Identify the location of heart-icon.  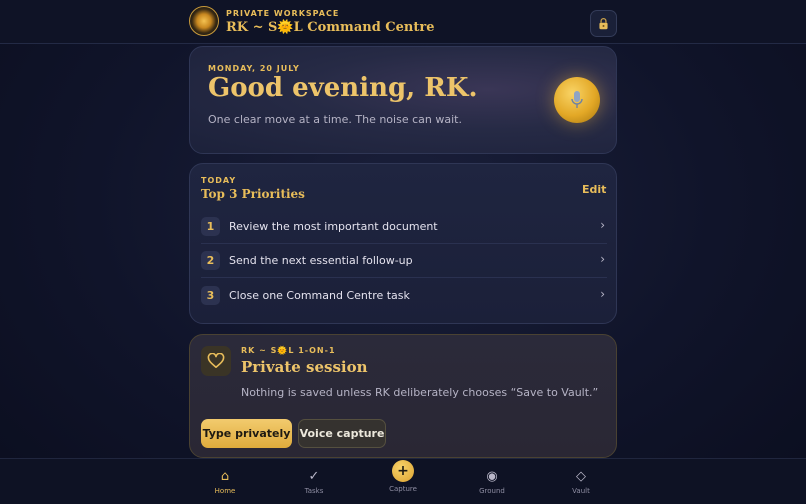
(216, 361).